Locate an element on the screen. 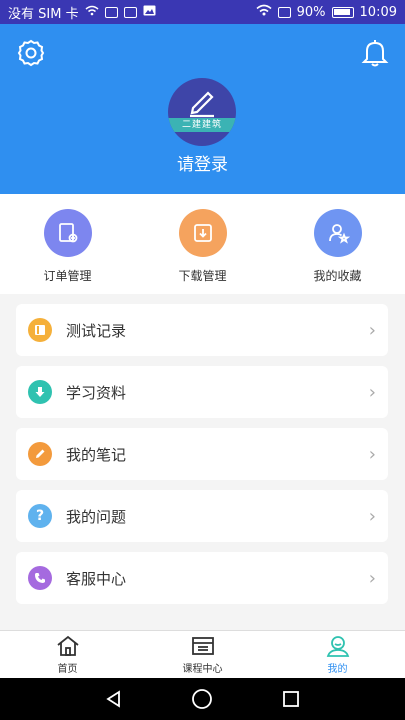  home-nav-icon is located at coordinates (202, 699).